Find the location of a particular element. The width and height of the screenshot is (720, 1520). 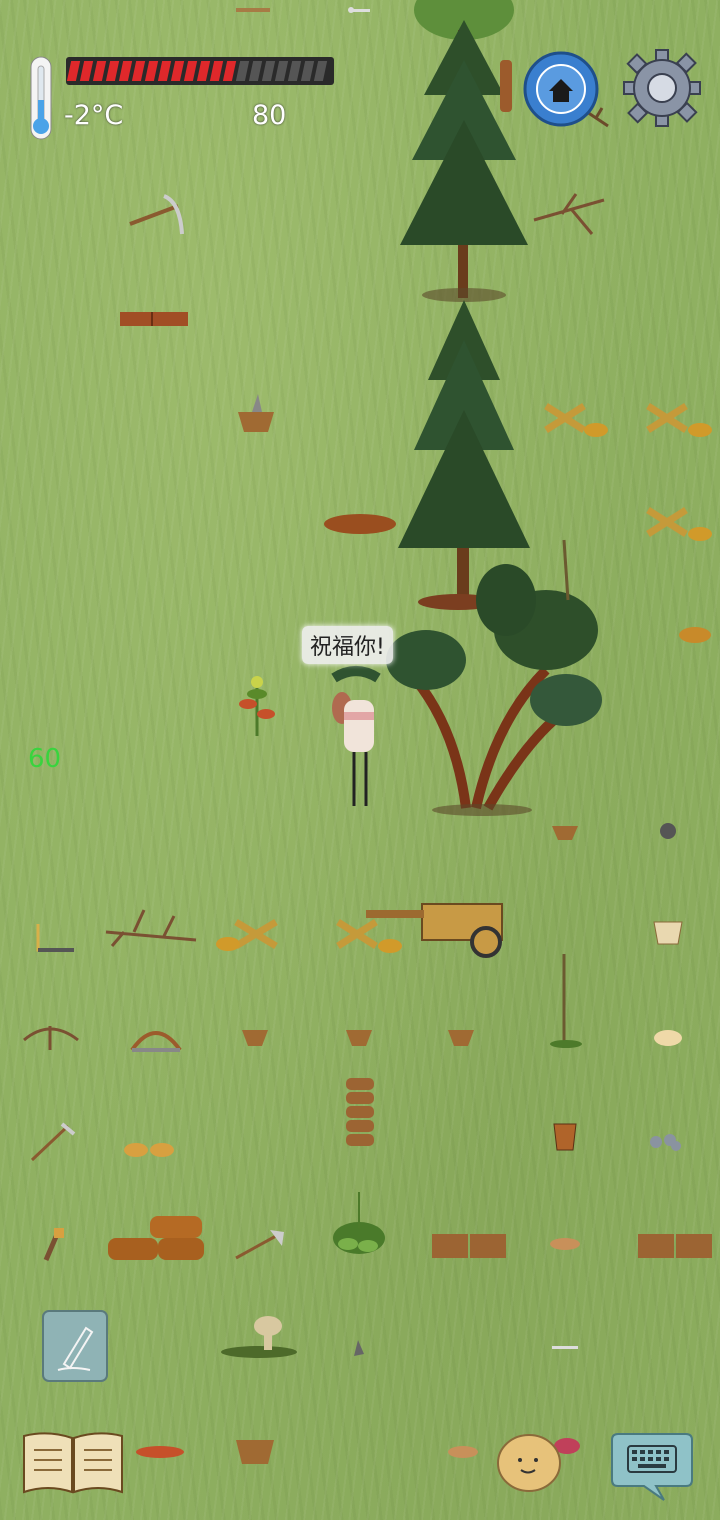

temperature-readout: -2°C is located at coordinates (94, 115).